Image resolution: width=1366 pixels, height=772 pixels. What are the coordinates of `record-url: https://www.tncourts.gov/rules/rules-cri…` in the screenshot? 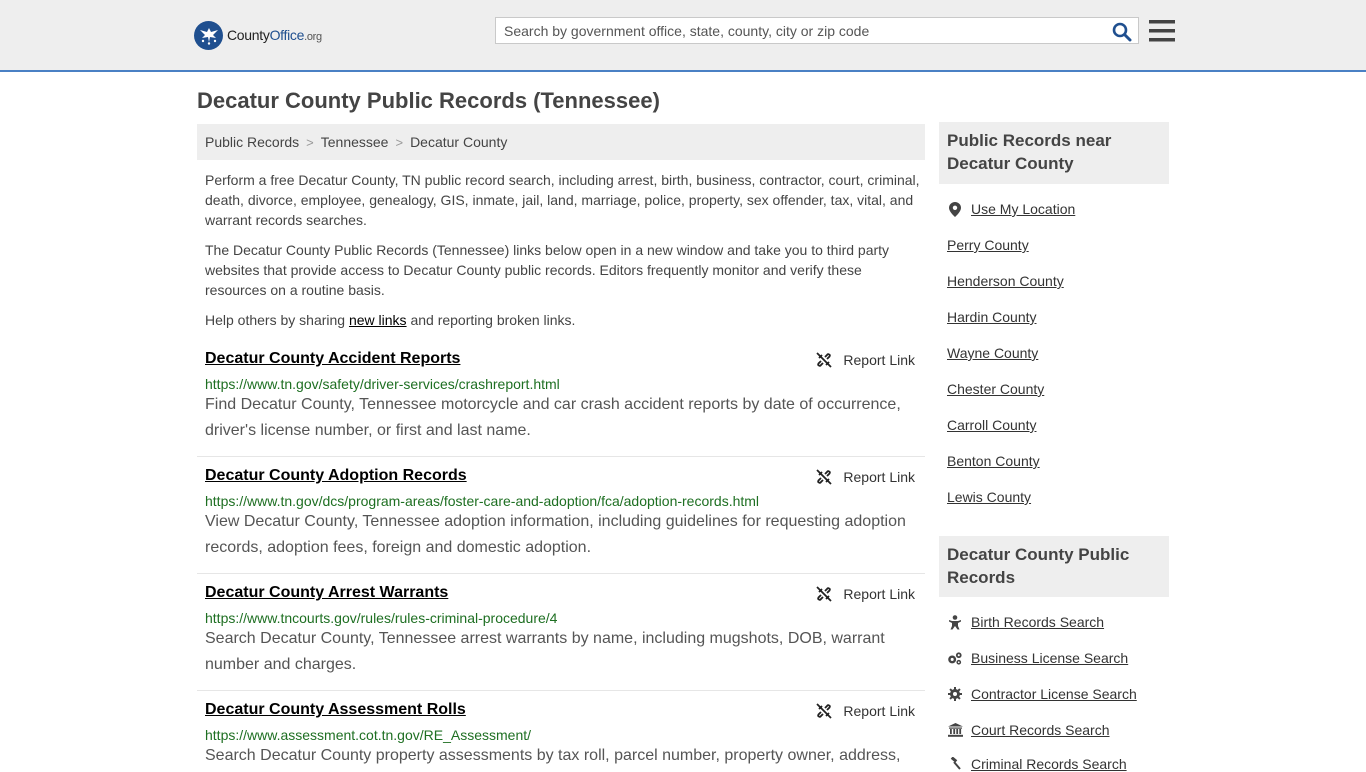 It's located at (381, 618).